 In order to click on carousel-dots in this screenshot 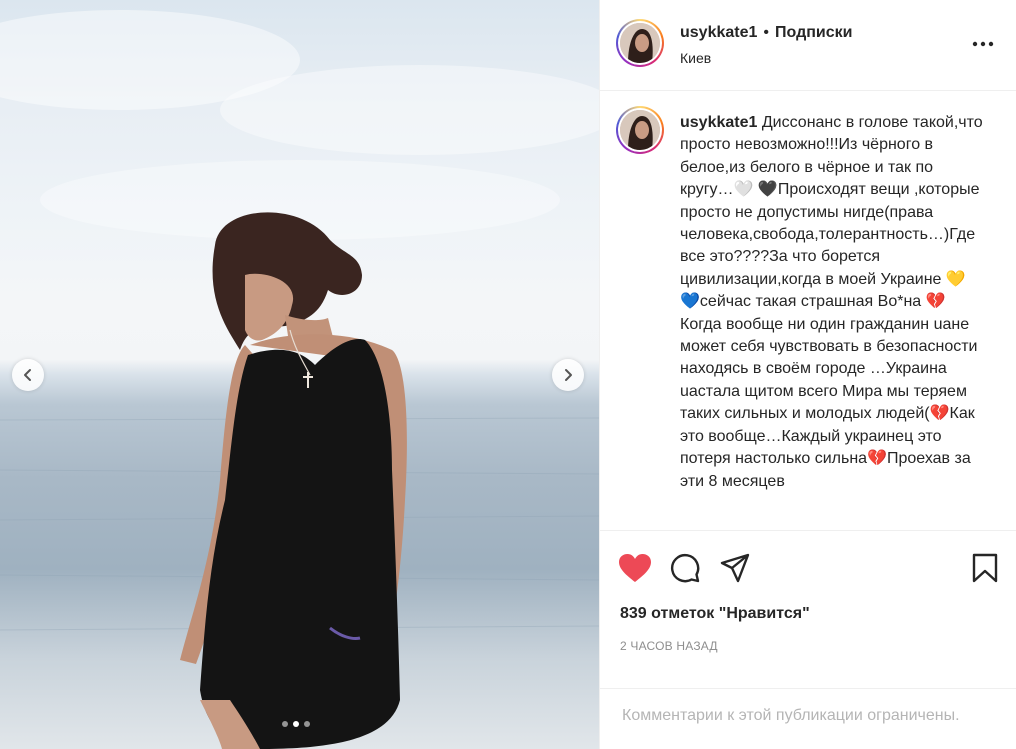, I will do `click(296, 724)`.